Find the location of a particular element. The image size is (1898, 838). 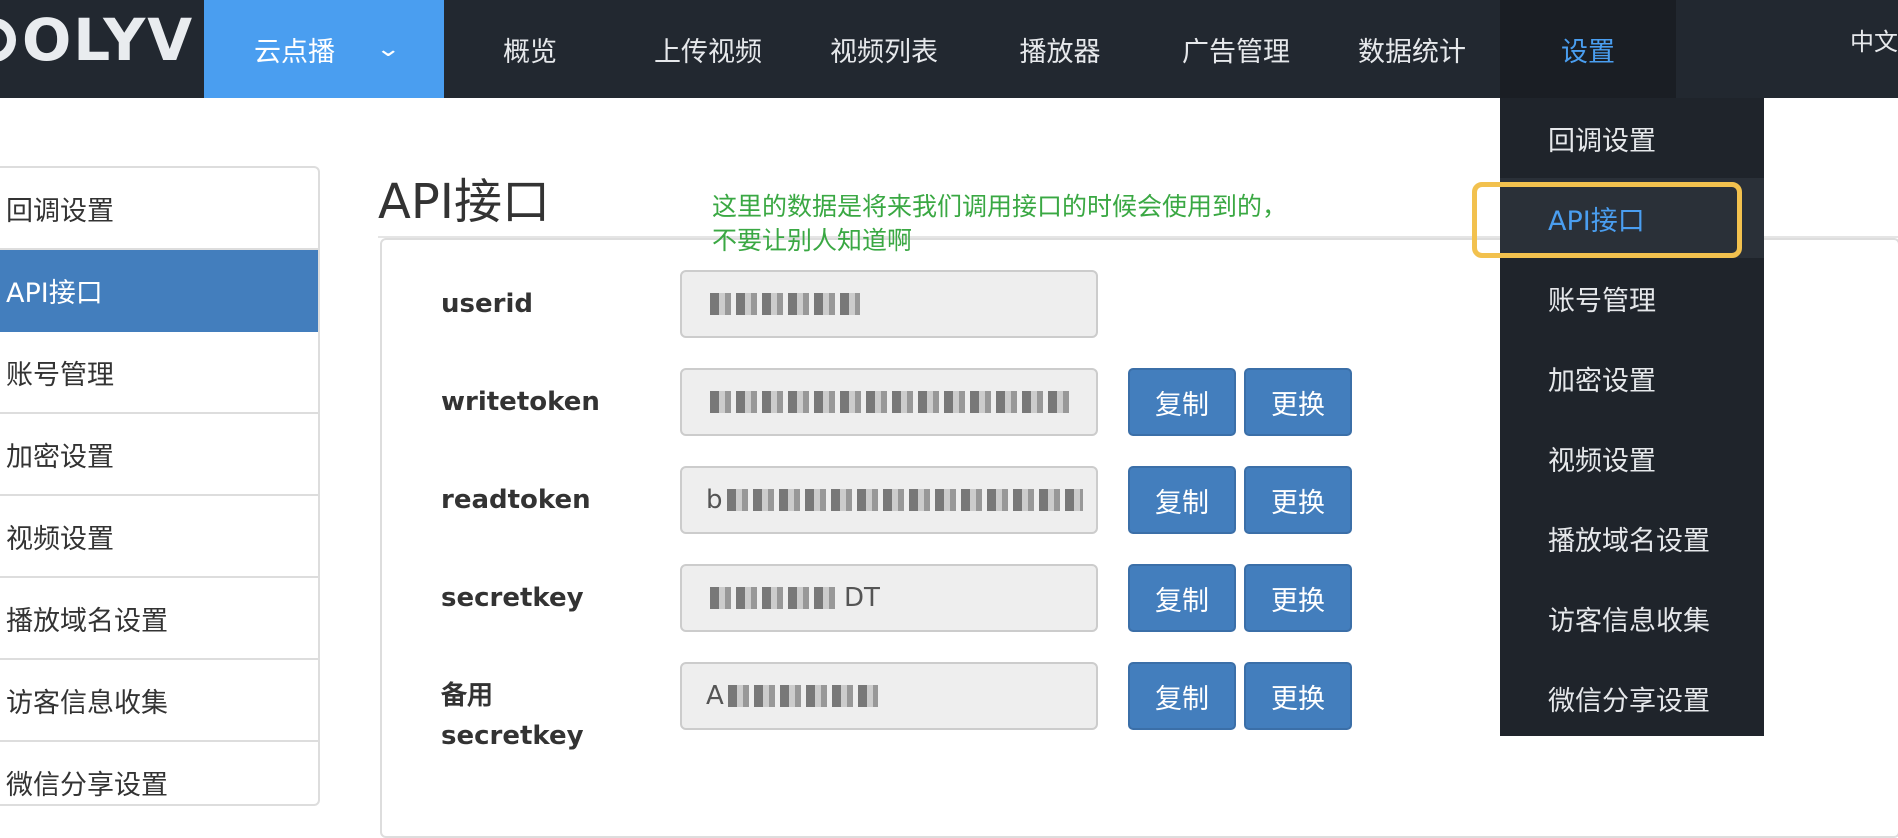

sidebar-item-api: API接口 is located at coordinates (159, 291).